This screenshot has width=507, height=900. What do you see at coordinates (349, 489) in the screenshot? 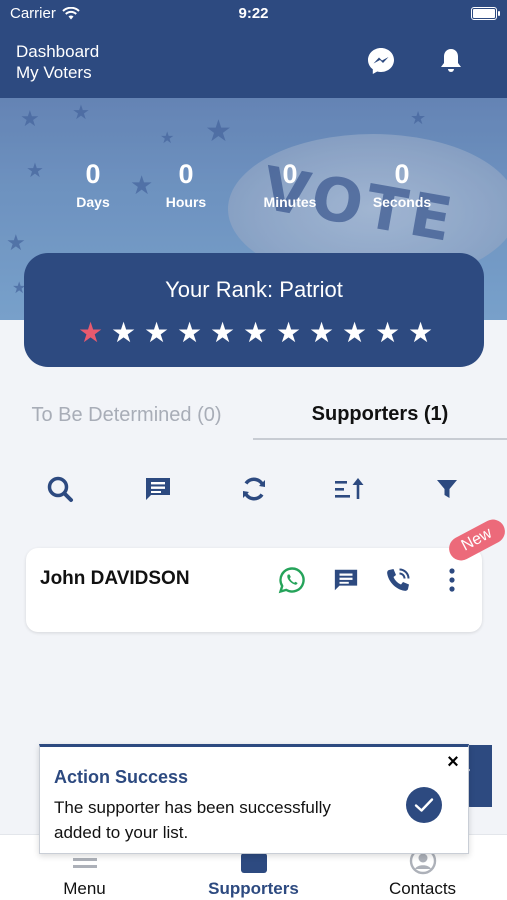
I see `sort-icon` at bounding box center [349, 489].